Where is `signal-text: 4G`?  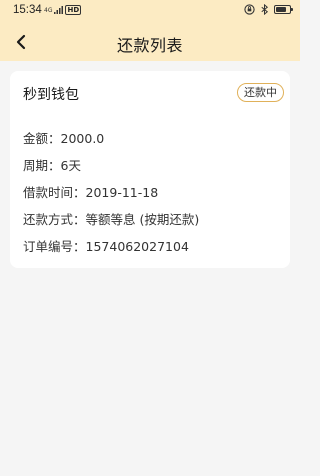
signal-text: 4G is located at coordinates (48, 10).